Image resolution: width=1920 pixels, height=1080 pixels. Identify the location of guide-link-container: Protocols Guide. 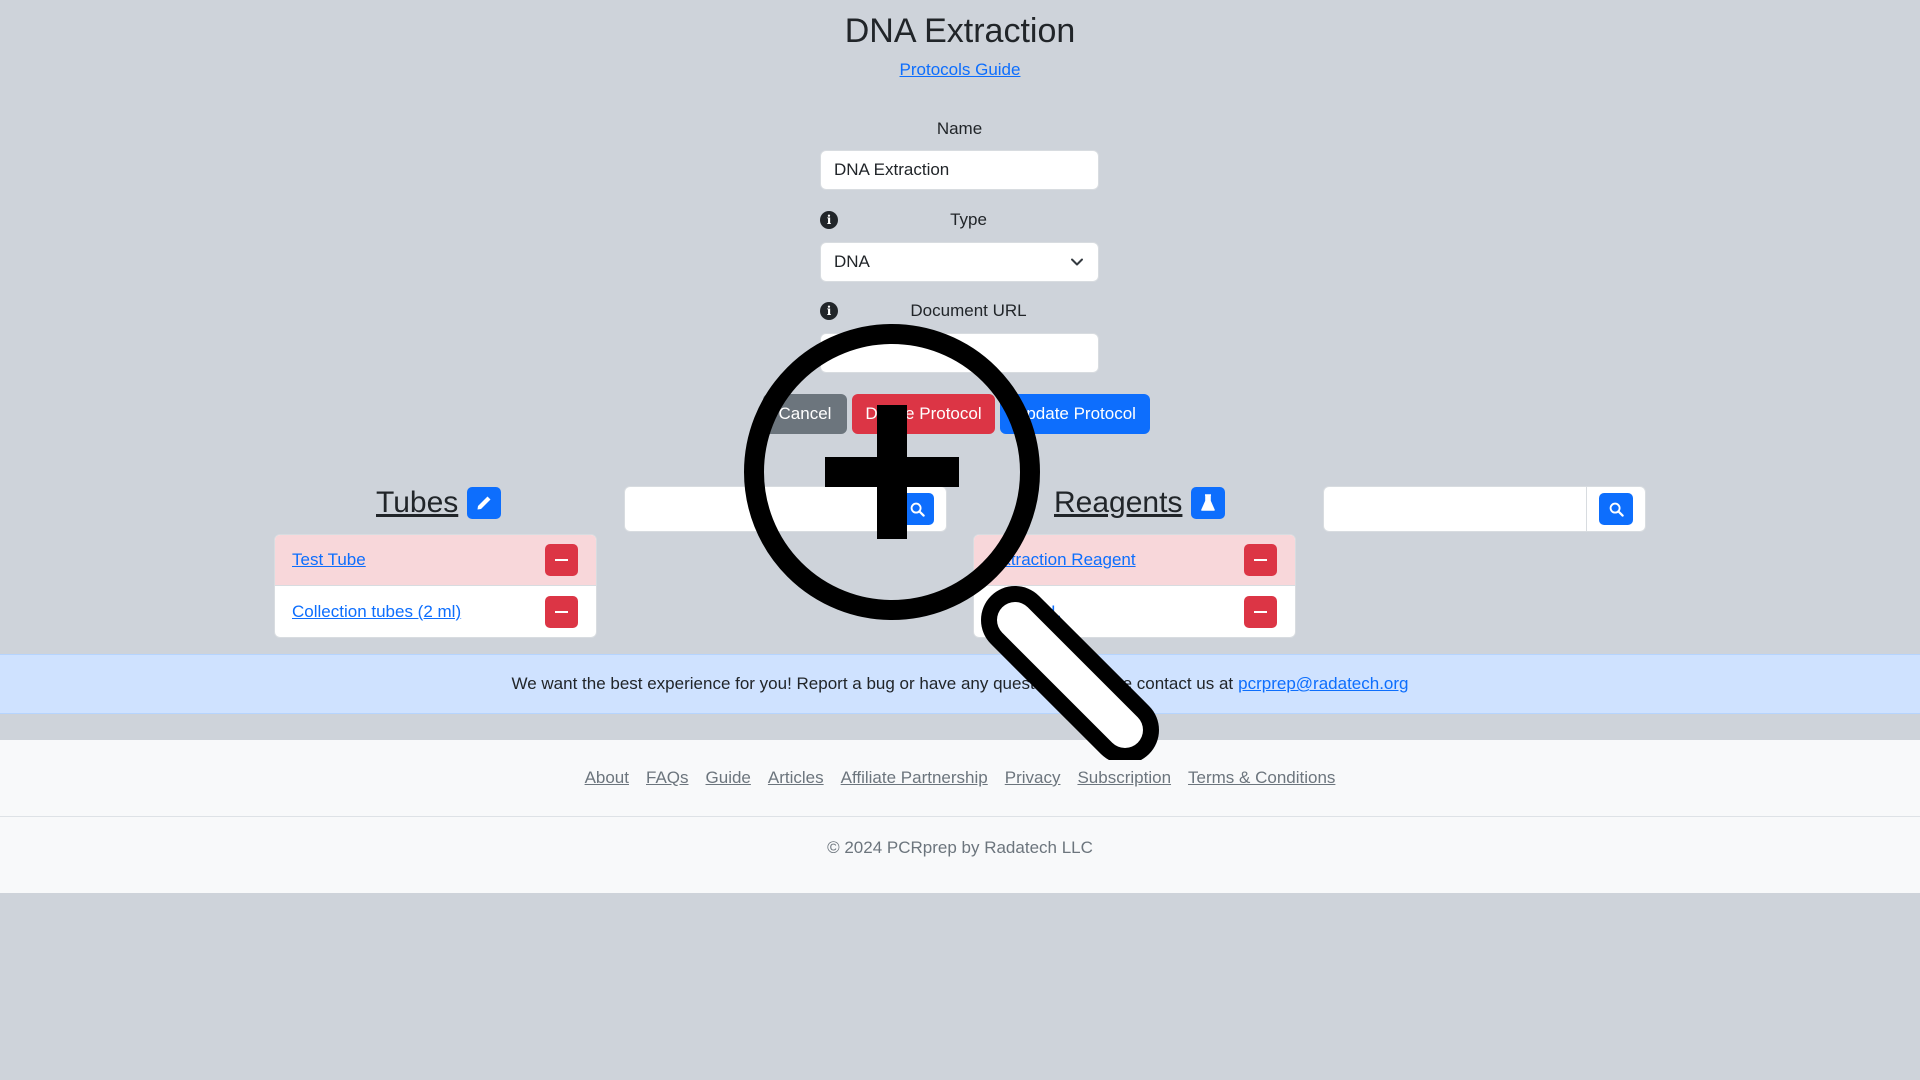
(960, 70).